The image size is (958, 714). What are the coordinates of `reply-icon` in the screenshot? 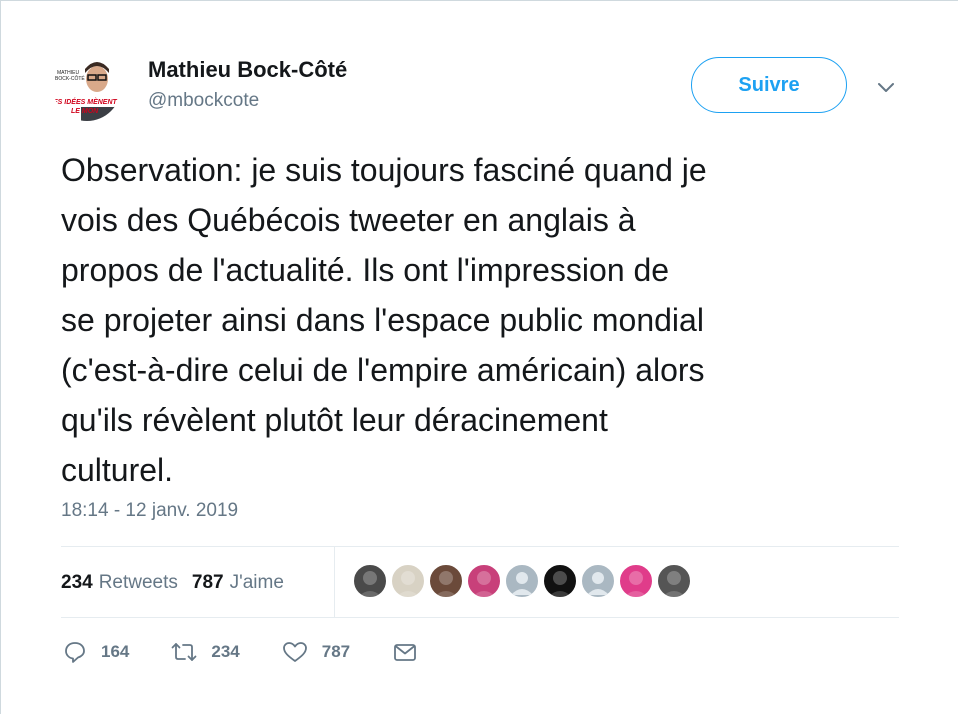 It's located at (75, 652).